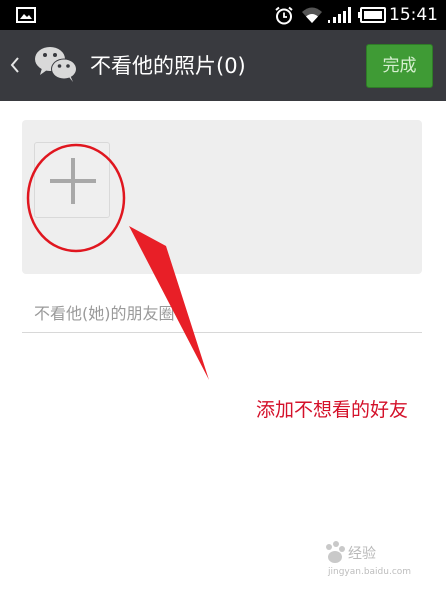 Image resolution: width=446 pixels, height=597 pixels. Describe the element at coordinates (26, 15) in the screenshot. I see `gallery-icon` at that location.